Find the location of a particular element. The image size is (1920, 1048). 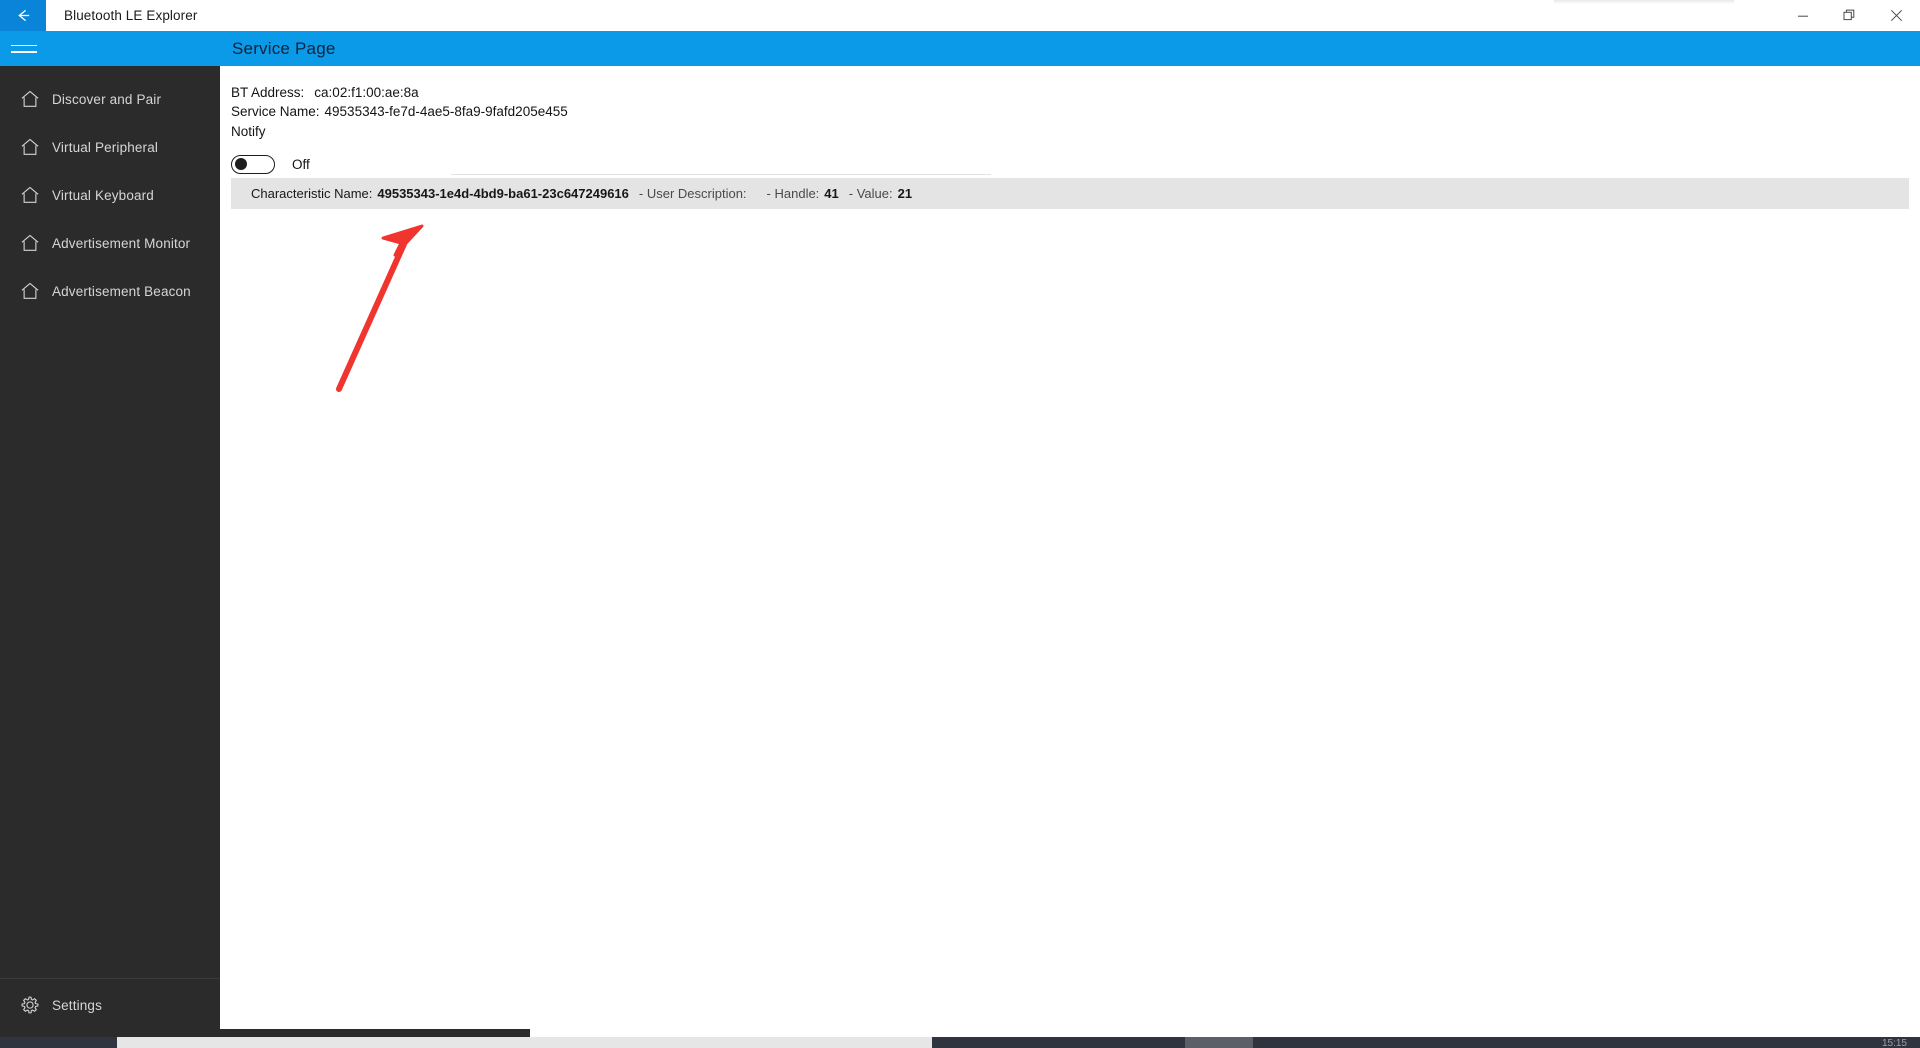

sidebar-item-discover-and-pair: Discover and Pair is located at coordinates (110, 99).